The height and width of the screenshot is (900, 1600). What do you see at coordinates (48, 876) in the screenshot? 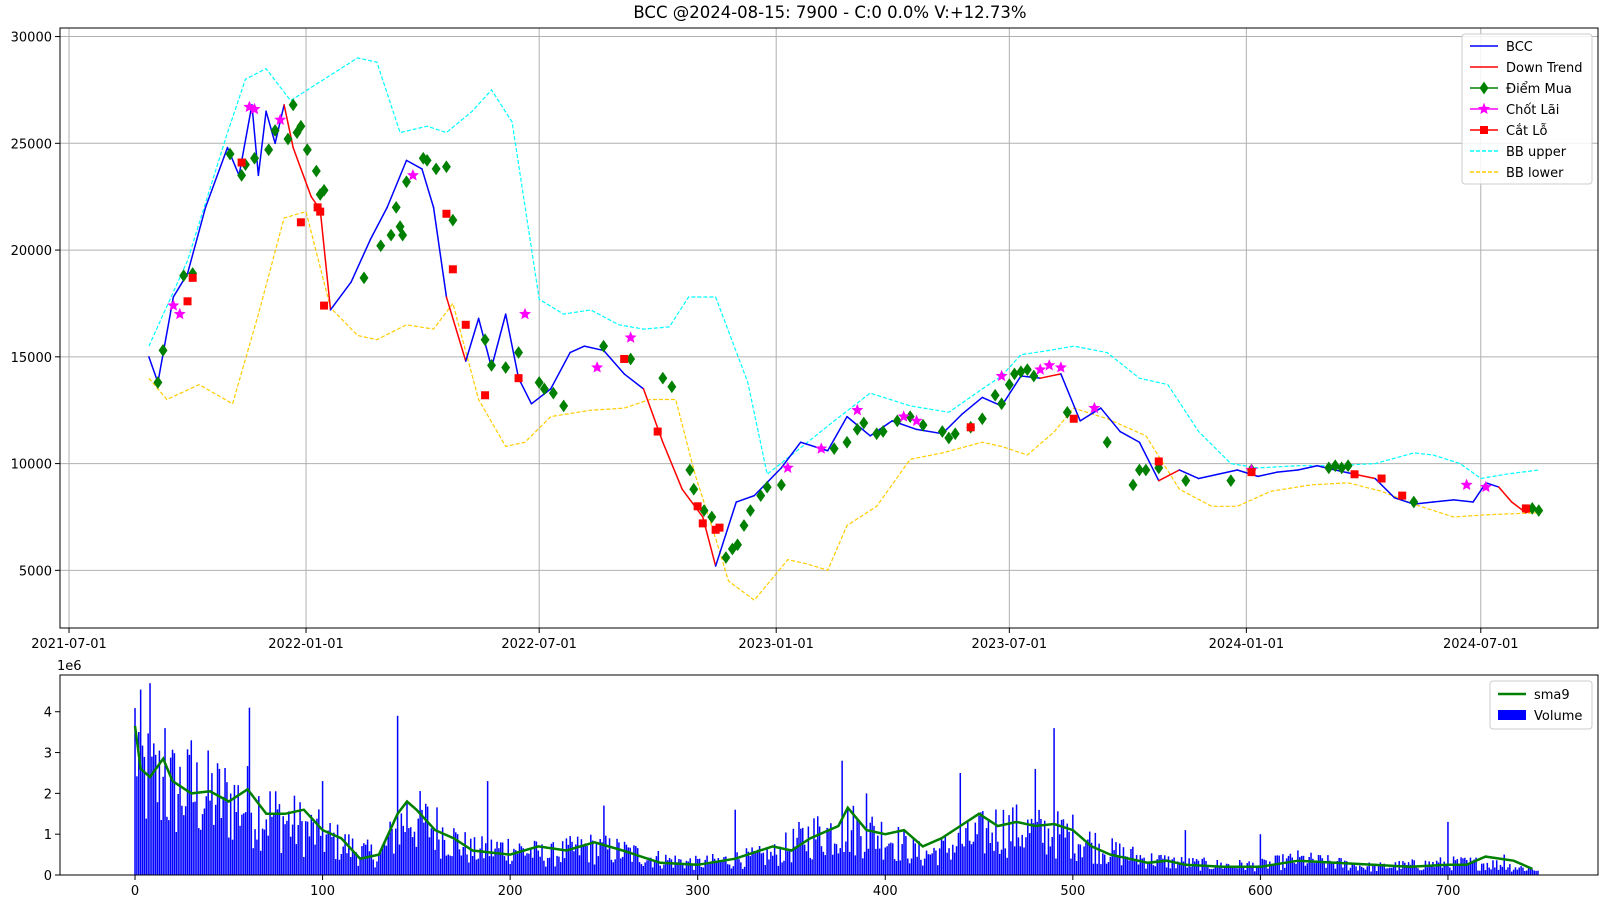
I see `y-tick-label: 0` at bounding box center [48, 876].